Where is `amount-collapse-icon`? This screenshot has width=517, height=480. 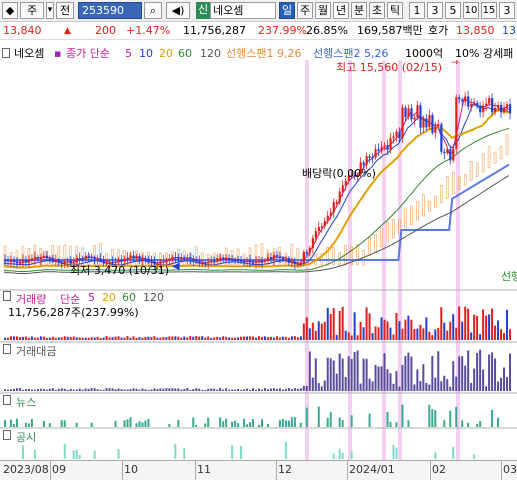 amount-collapse-icon is located at coordinates (7, 349).